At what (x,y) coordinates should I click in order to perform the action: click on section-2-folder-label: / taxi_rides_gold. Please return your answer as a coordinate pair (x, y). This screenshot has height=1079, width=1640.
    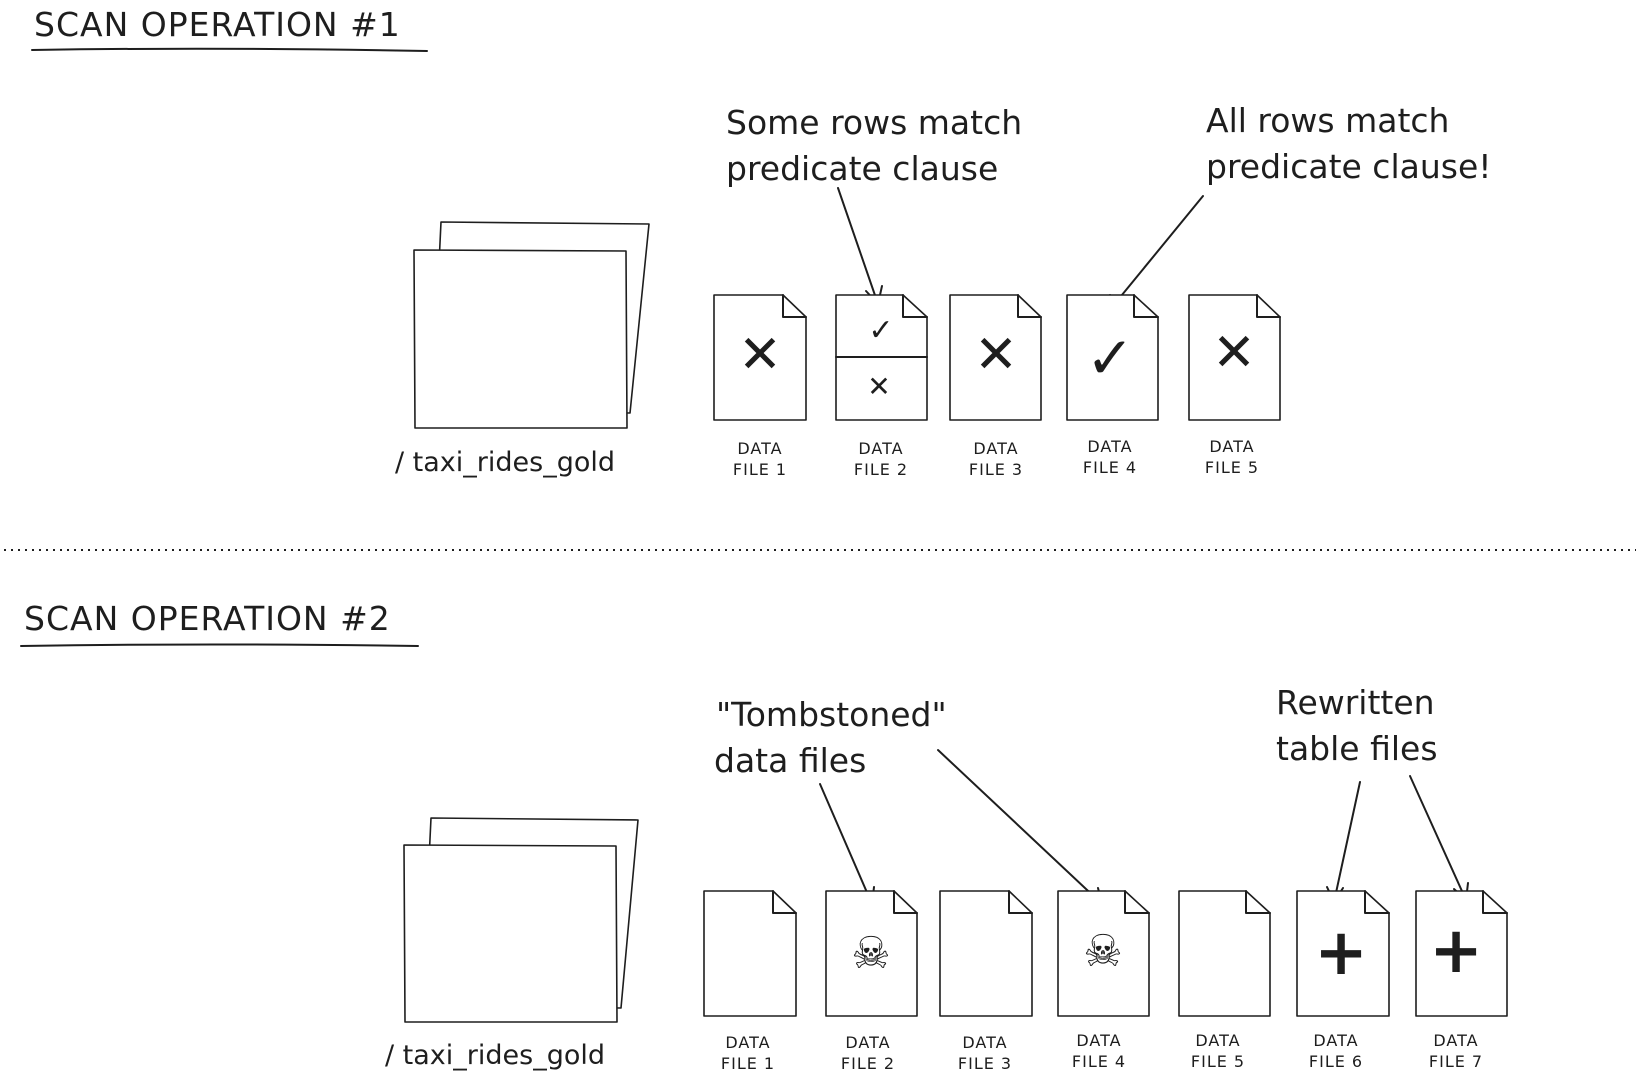
    Looking at the image, I should click on (495, 1055).